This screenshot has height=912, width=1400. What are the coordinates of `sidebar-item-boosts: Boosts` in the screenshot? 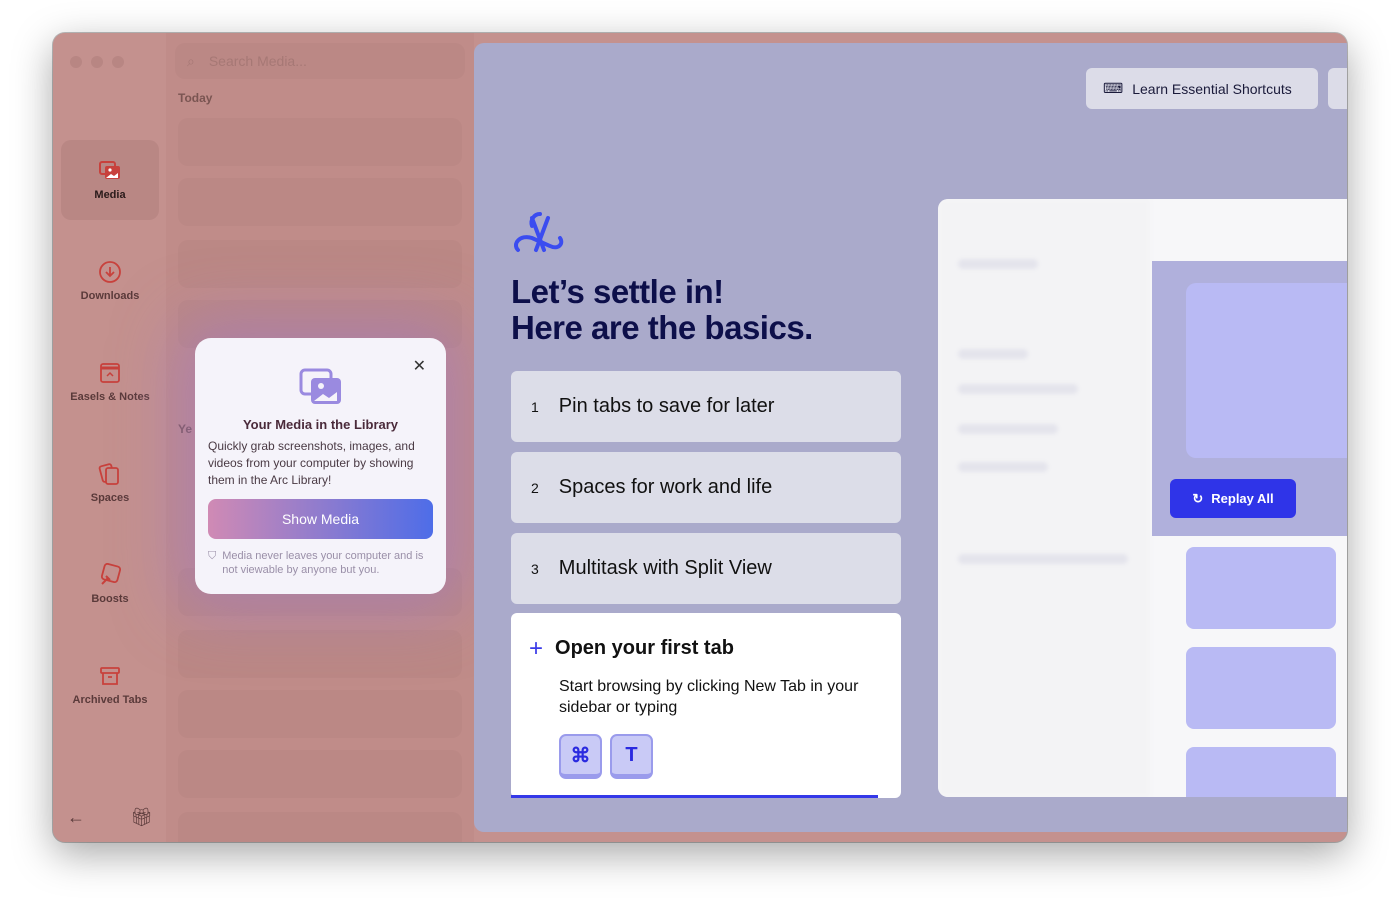 It's located at (110, 584).